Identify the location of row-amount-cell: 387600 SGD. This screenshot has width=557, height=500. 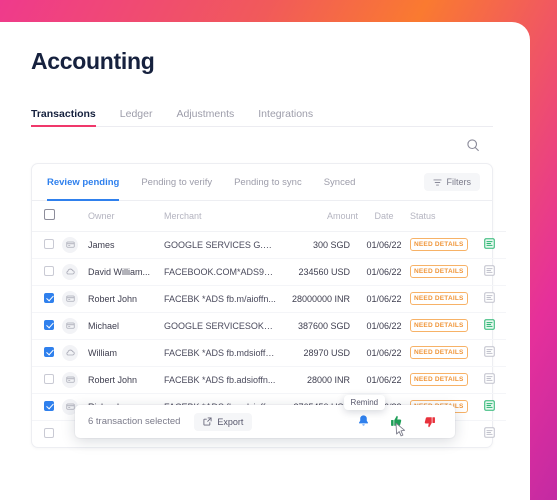
(320, 326).